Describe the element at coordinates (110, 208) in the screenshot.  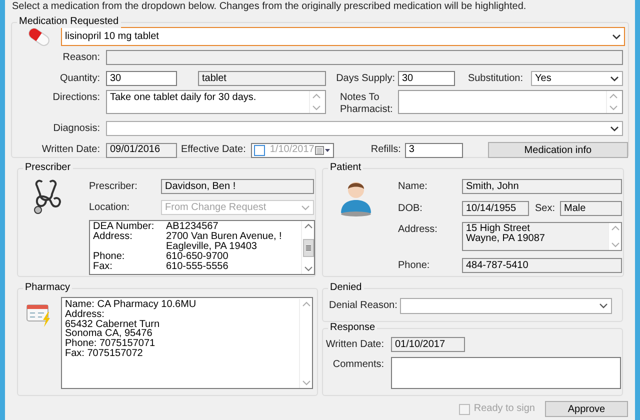
I see `field-label: Location:` at that location.